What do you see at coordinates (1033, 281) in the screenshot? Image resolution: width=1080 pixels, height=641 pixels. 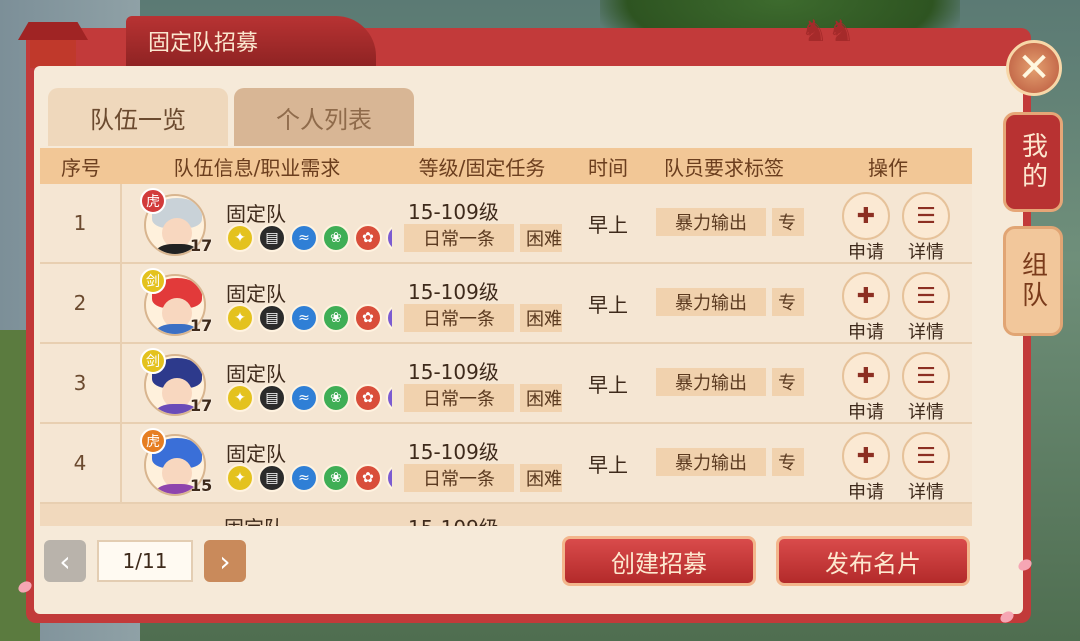 I see `side-tab-team: 组队` at bounding box center [1033, 281].